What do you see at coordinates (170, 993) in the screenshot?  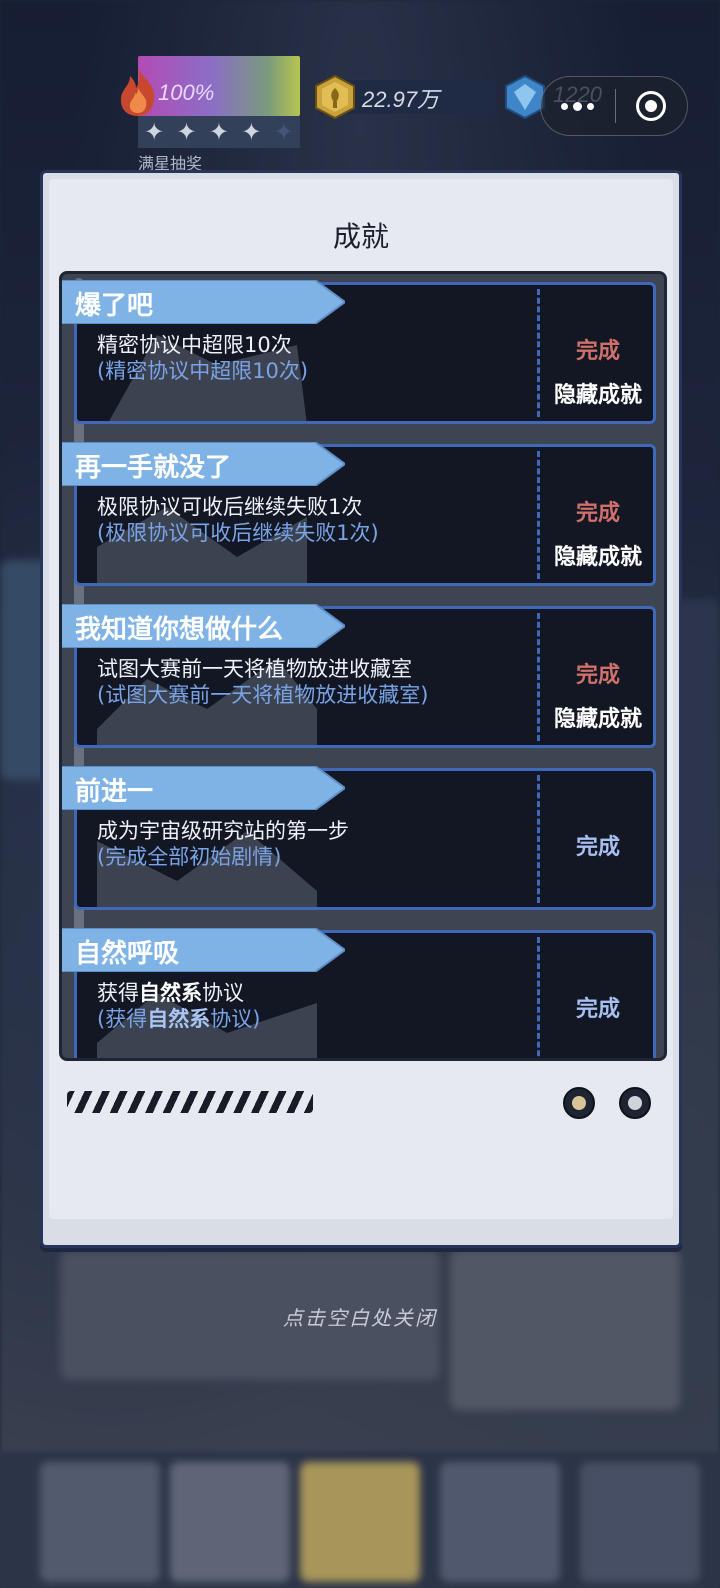 I see `desc-highlight: 自然系` at bounding box center [170, 993].